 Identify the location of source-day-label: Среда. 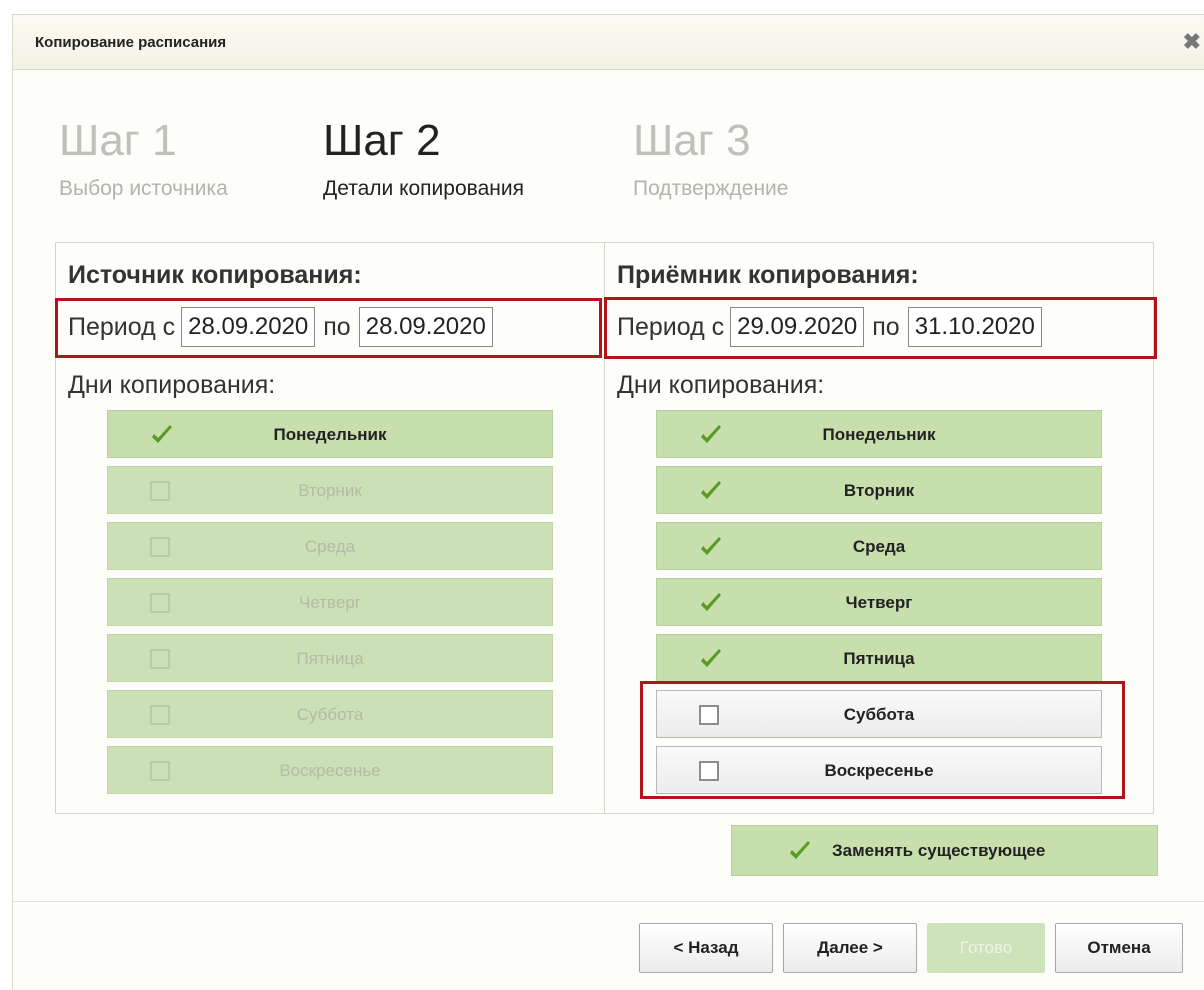
(330, 546).